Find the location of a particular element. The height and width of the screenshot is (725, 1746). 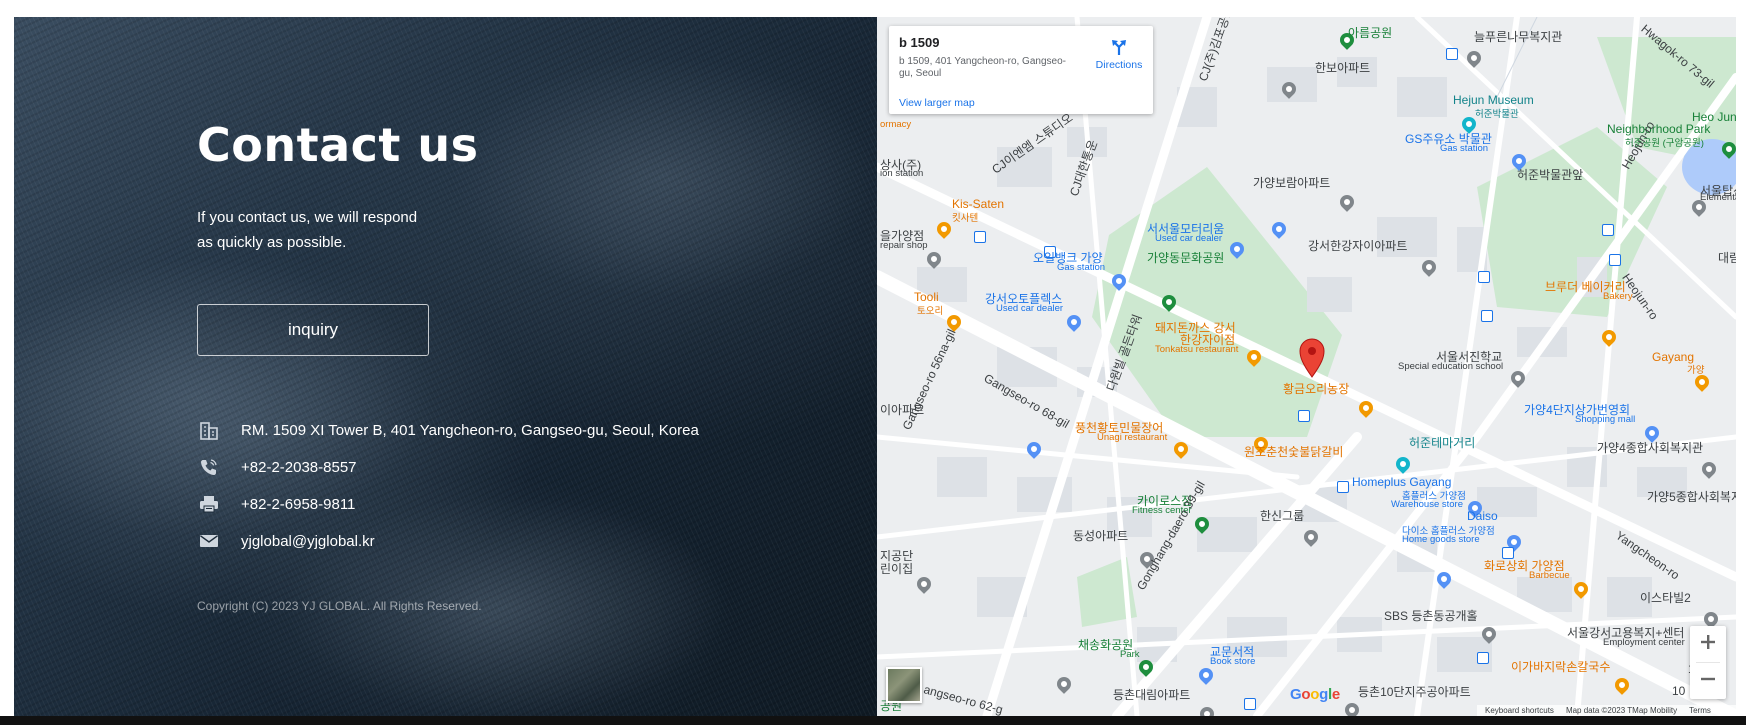

map-place-label: 등촌대림아파트 is located at coordinates (1151, 694).